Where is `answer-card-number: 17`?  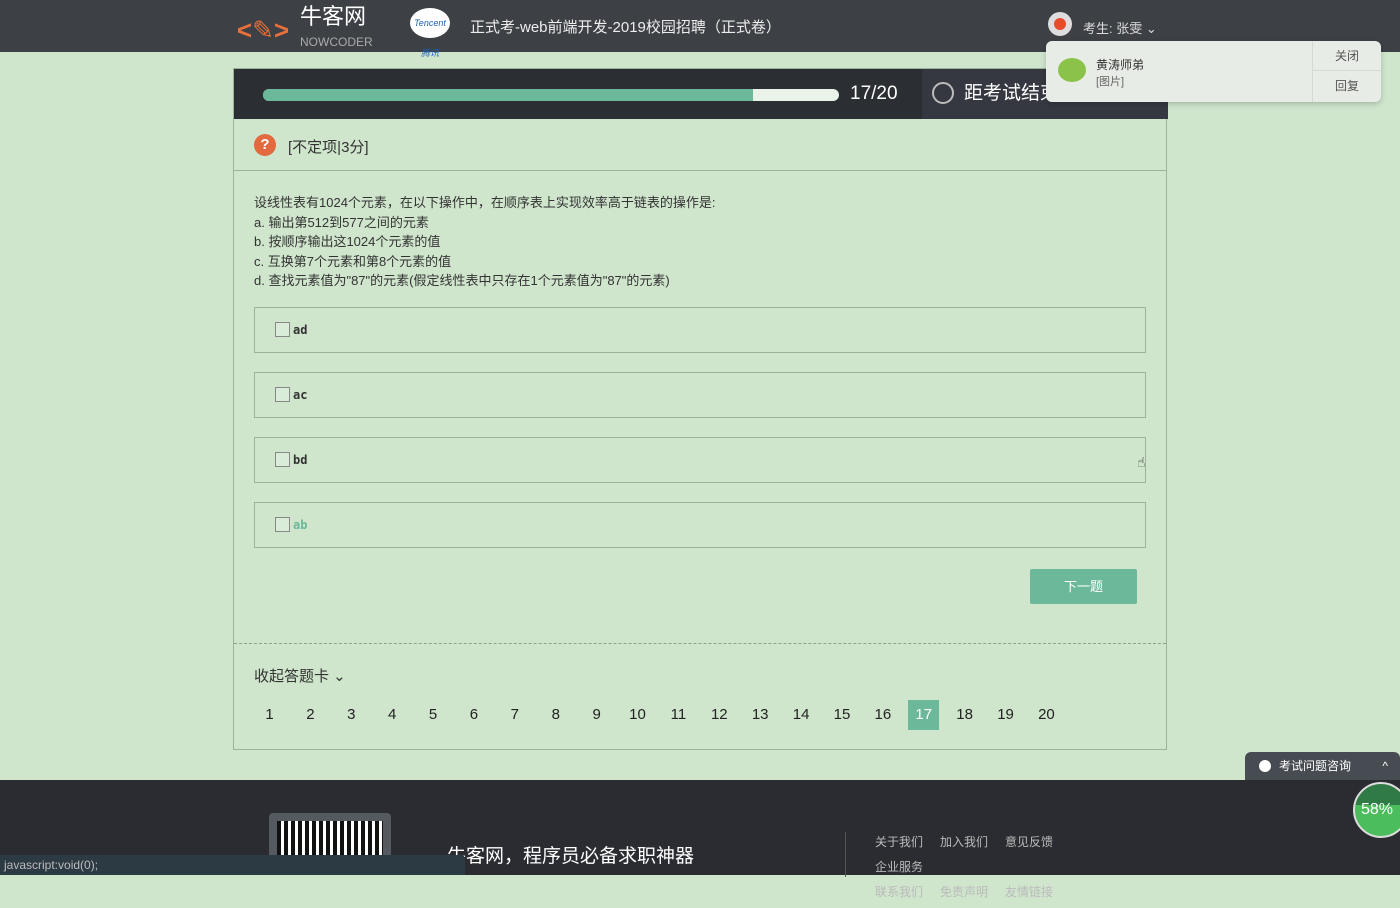
answer-card-number: 17 is located at coordinates (924, 715).